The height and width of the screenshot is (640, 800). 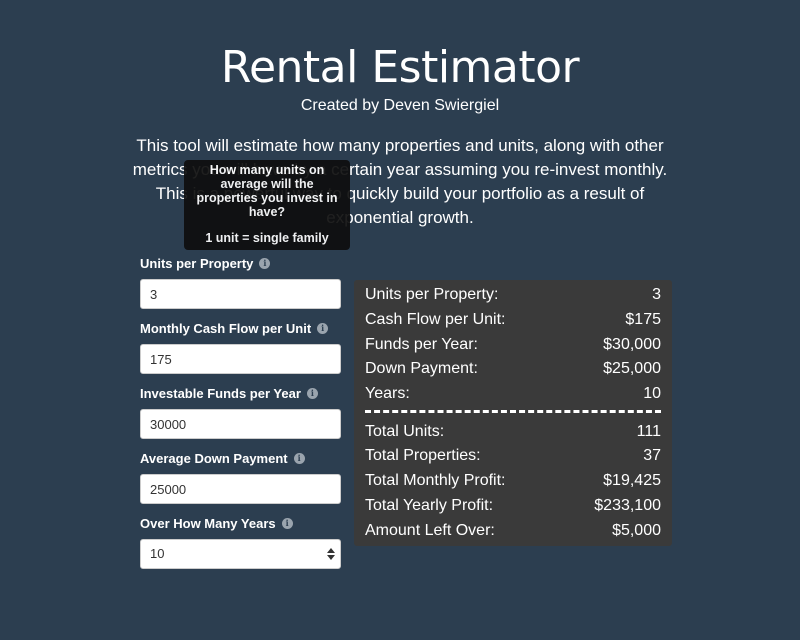 What do you see at coordinates (435, 320) in the screenshot?
I see `result-label: Cash Flow per Unit:` at bounding box center [435, 320].